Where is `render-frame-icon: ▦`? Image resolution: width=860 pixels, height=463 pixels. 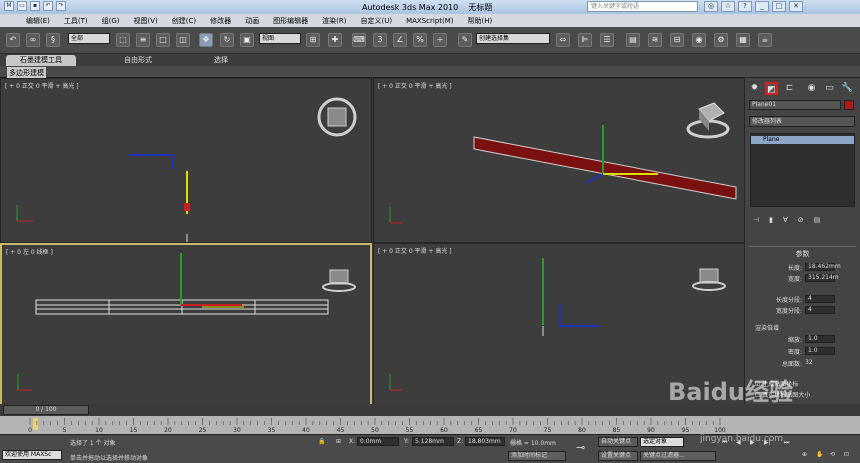 render-frame-icon: ▦ is located at coordinates (743, 40).